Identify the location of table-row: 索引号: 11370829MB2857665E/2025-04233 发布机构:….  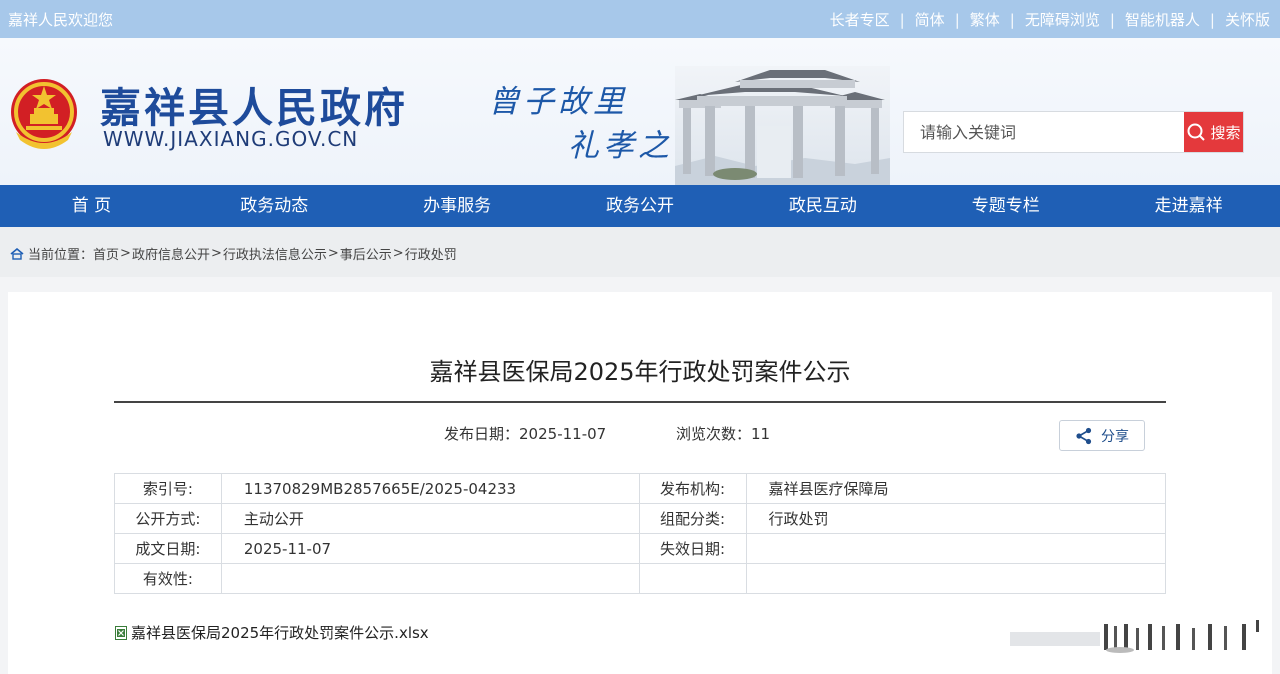
(640, 488).